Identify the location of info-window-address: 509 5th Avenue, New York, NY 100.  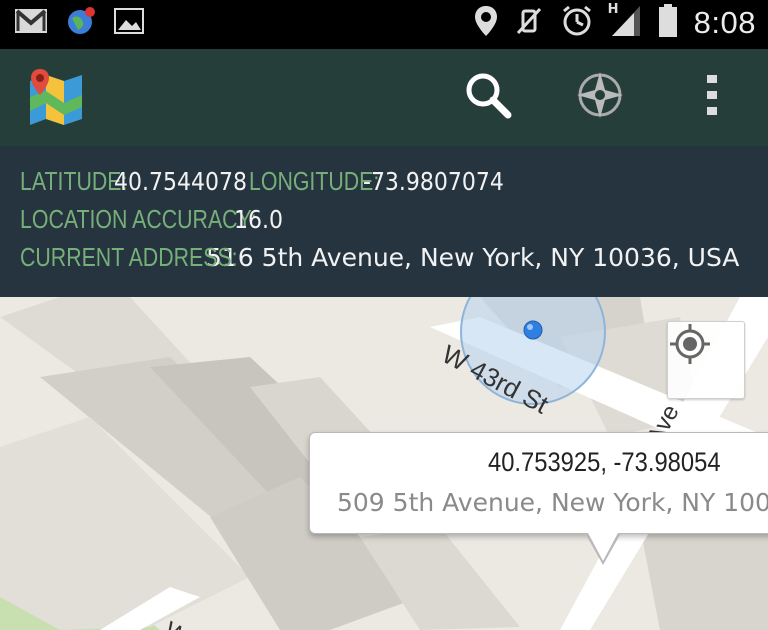
(552, 502).